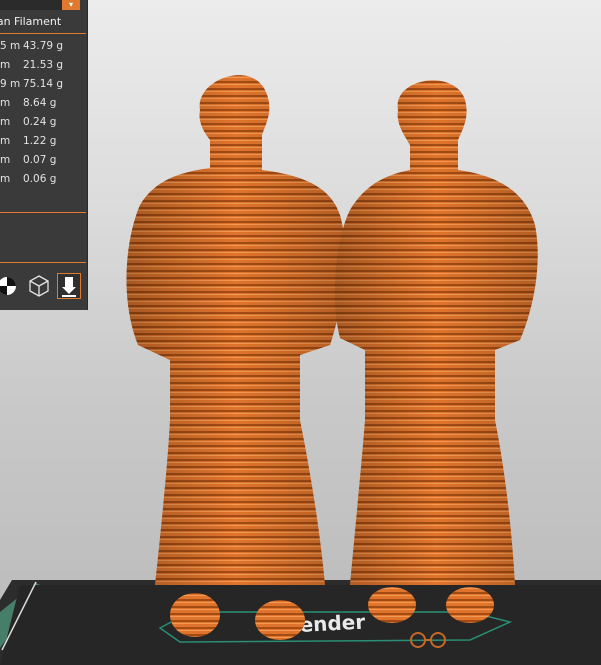  I want to click on lay-flat-icon, so click(69, 286).